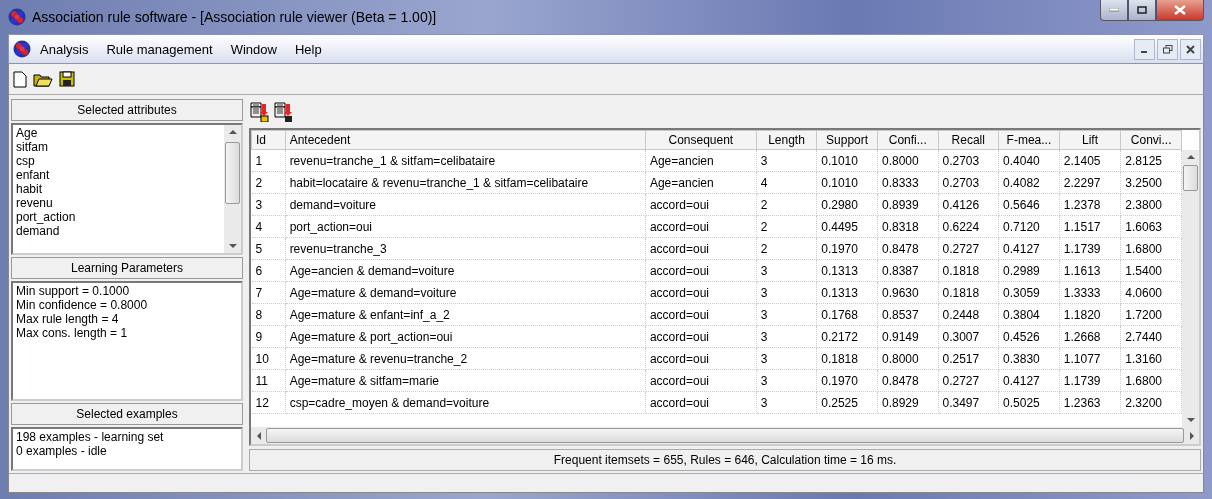  Describe the element at coordinates (1191, 435) in the screenshot. I see `scroll-right-icon` at that location.